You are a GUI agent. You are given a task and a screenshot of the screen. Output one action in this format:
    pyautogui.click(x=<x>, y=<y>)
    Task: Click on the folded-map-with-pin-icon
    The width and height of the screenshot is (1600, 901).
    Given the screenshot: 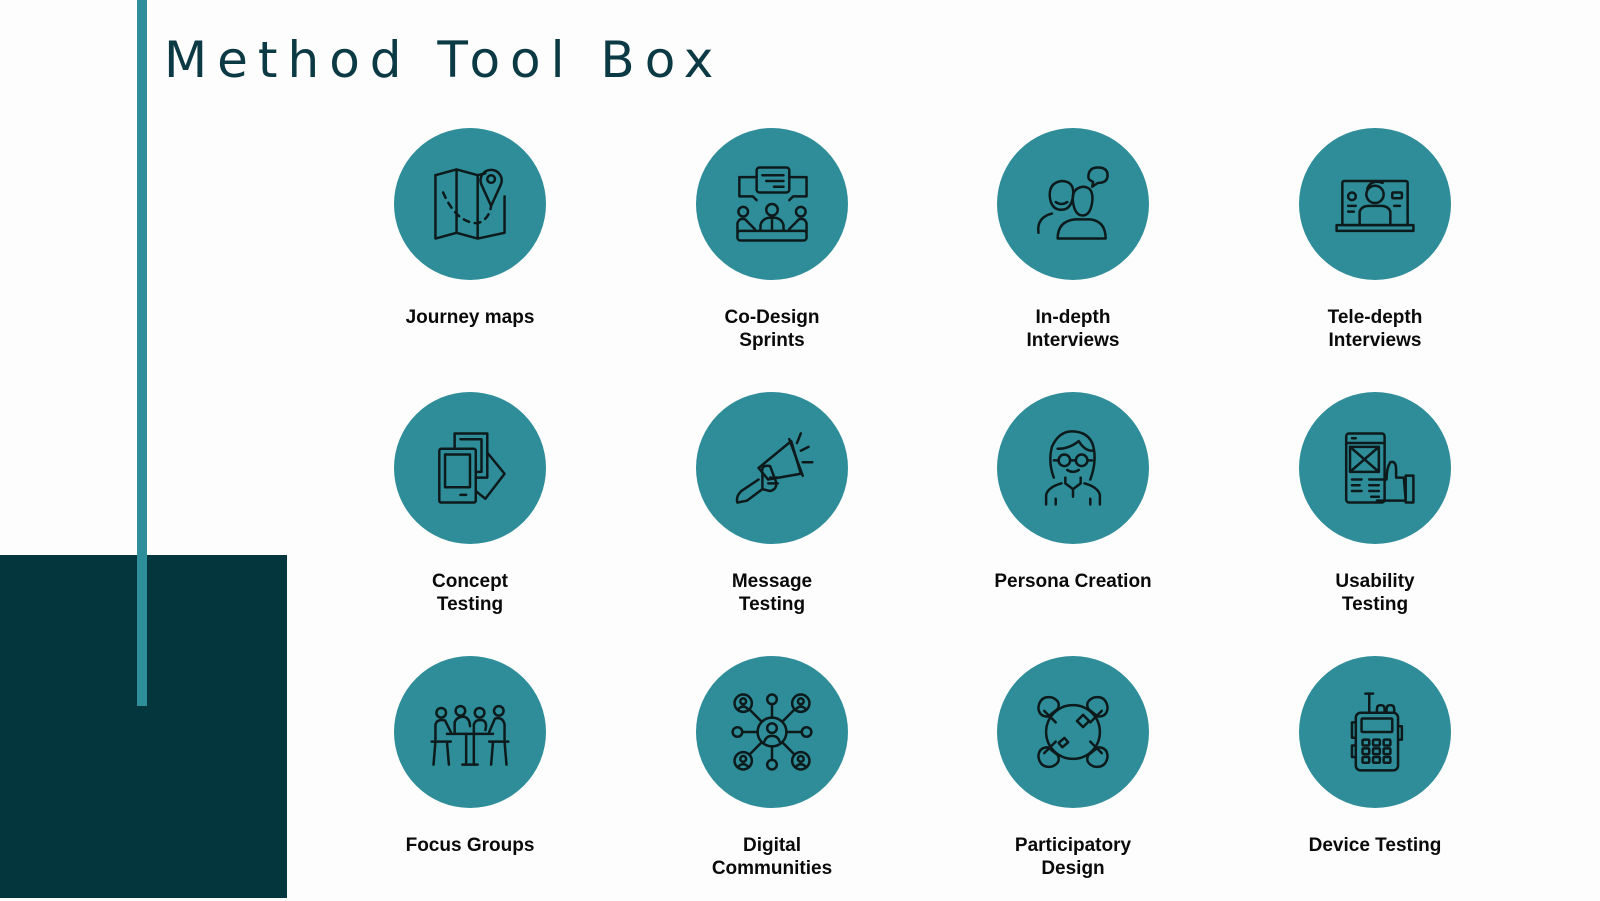 What is the action you would take?
    pyautogui.click(x=470, y=204)
    